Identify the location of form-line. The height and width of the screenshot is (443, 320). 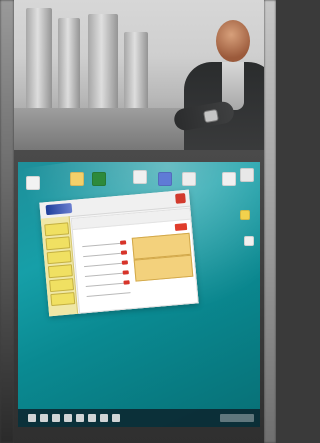
(108, 294).